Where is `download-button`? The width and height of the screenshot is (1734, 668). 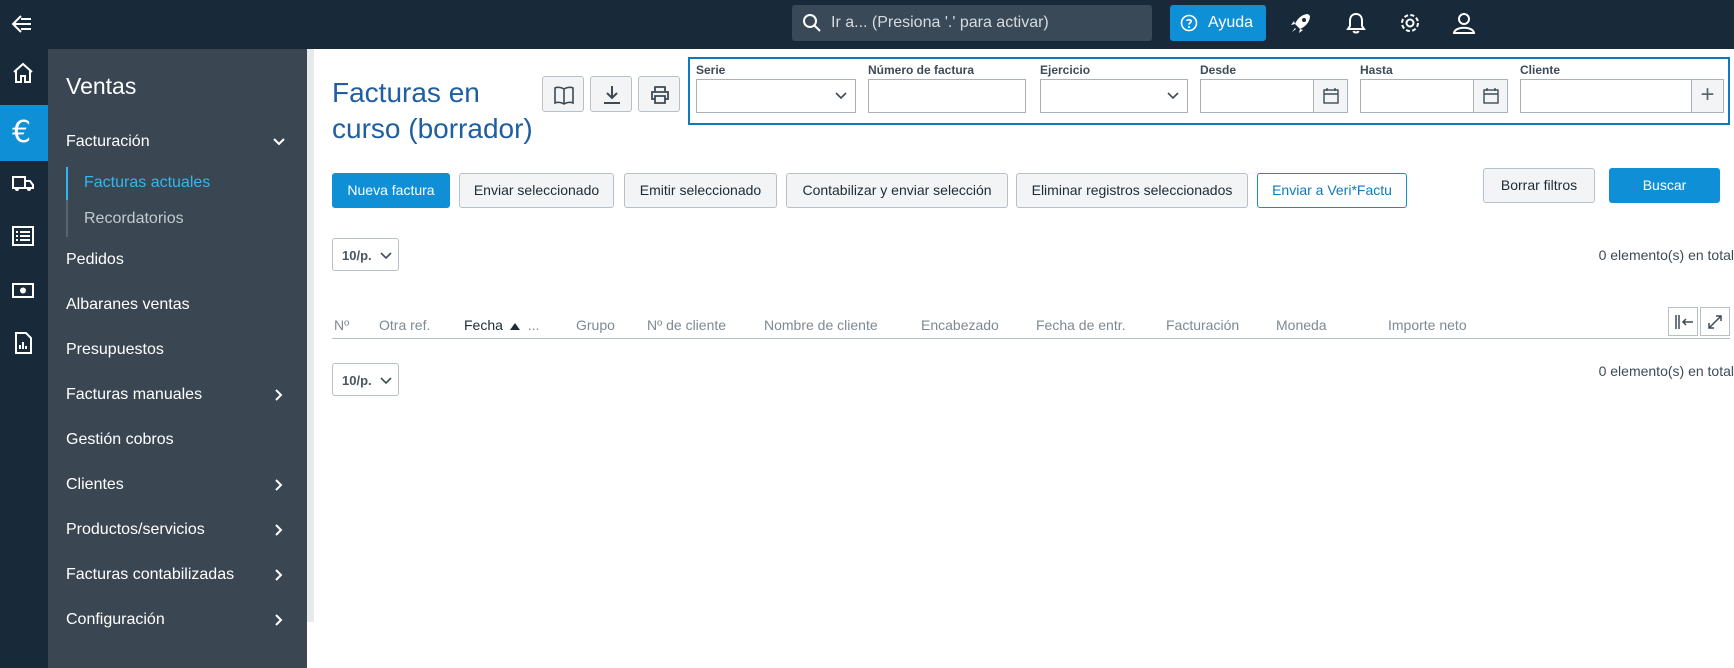 download-button is located at coordinates (611, 94).